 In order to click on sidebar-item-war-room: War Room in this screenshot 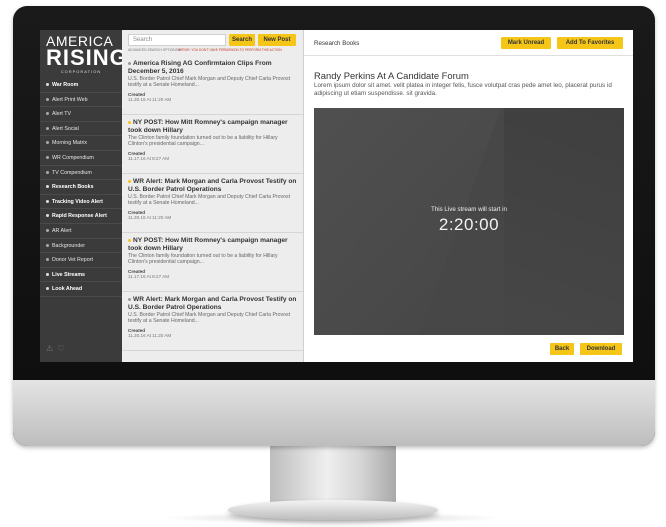, I will do `click(81, 85)`.